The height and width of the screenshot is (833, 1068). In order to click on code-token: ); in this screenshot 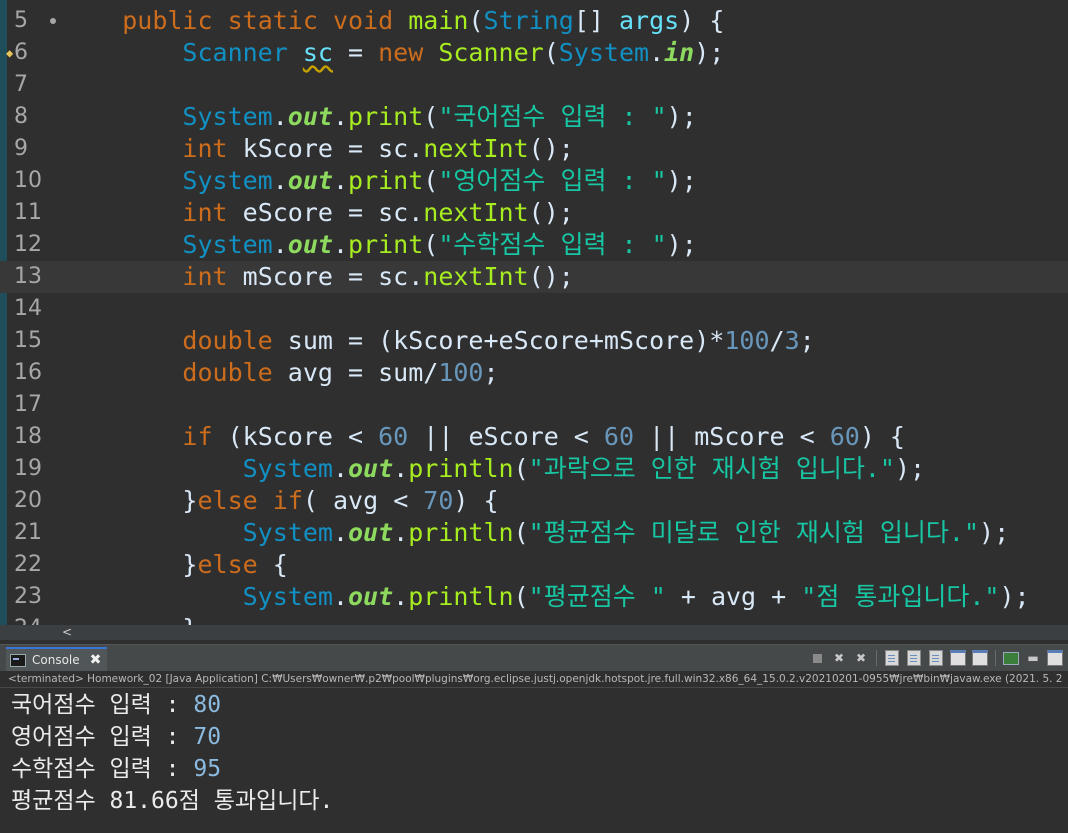, I will do `click(994, 532)`.